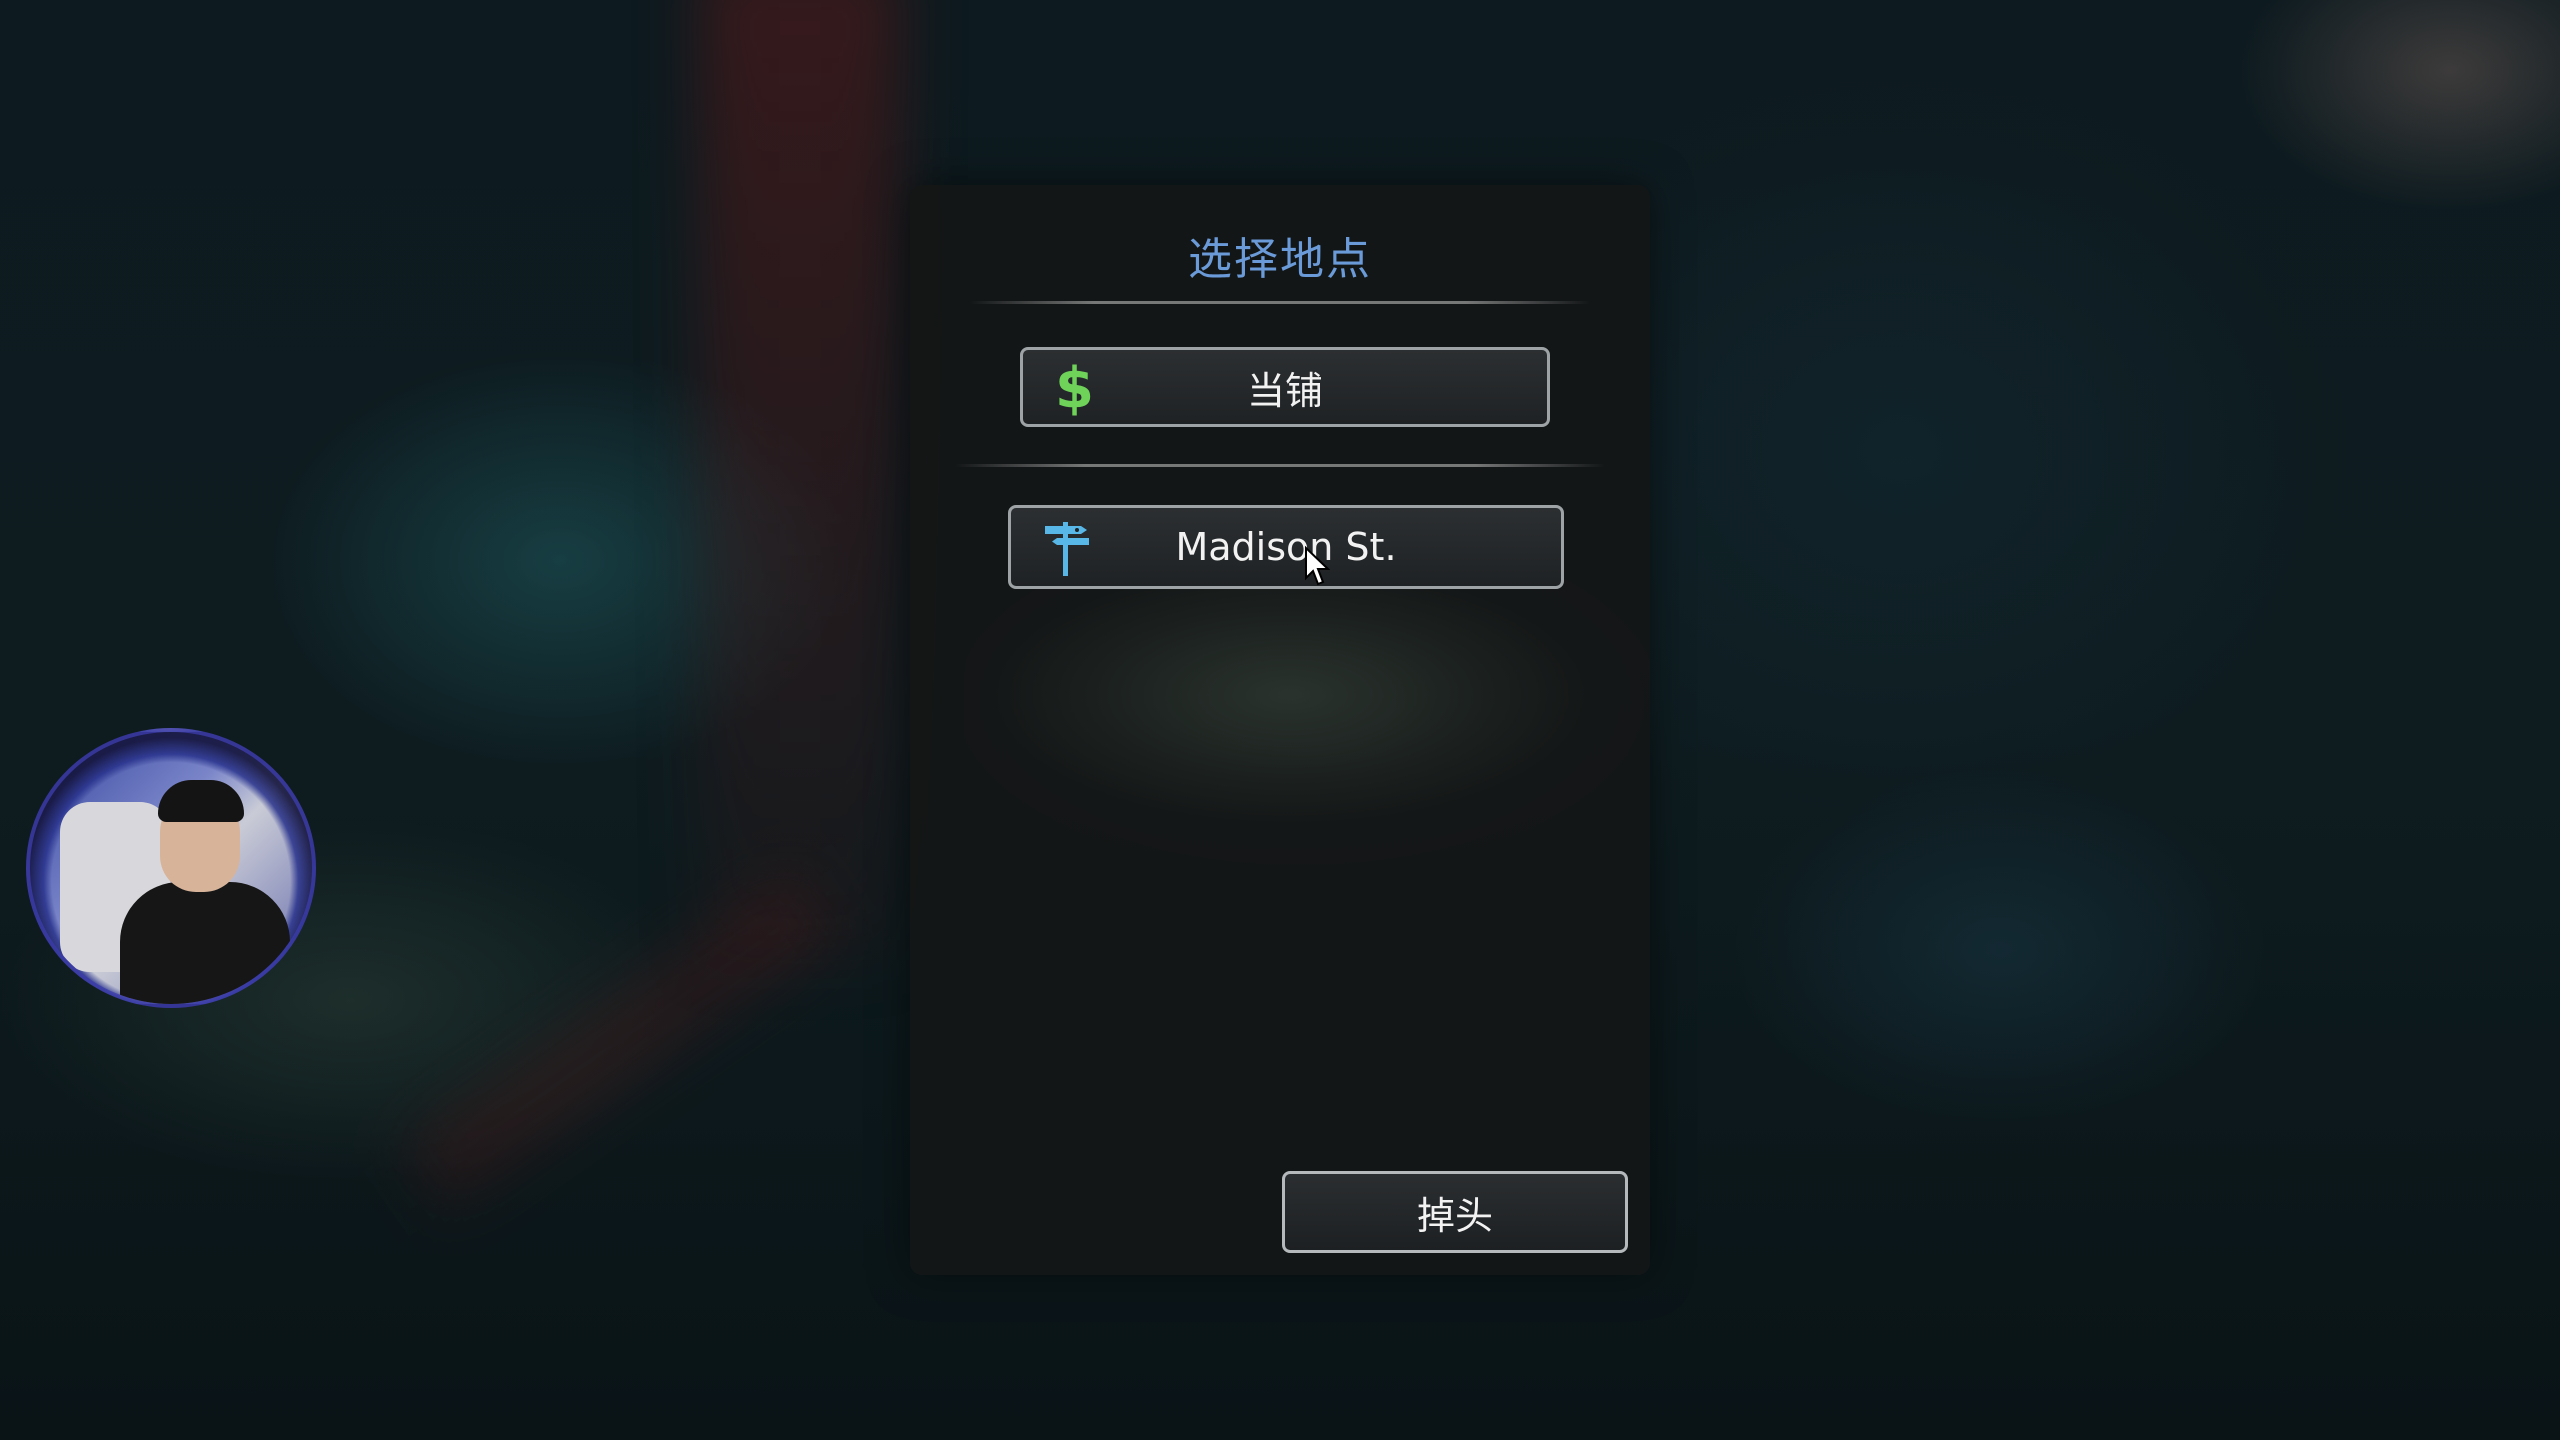 The height and width of the screenshot is (1440, 2560). What do you see at coordinates (620, 1040) in the screenshot?
I see `background-red-streak-lower` at bounding box center [620, 1040].